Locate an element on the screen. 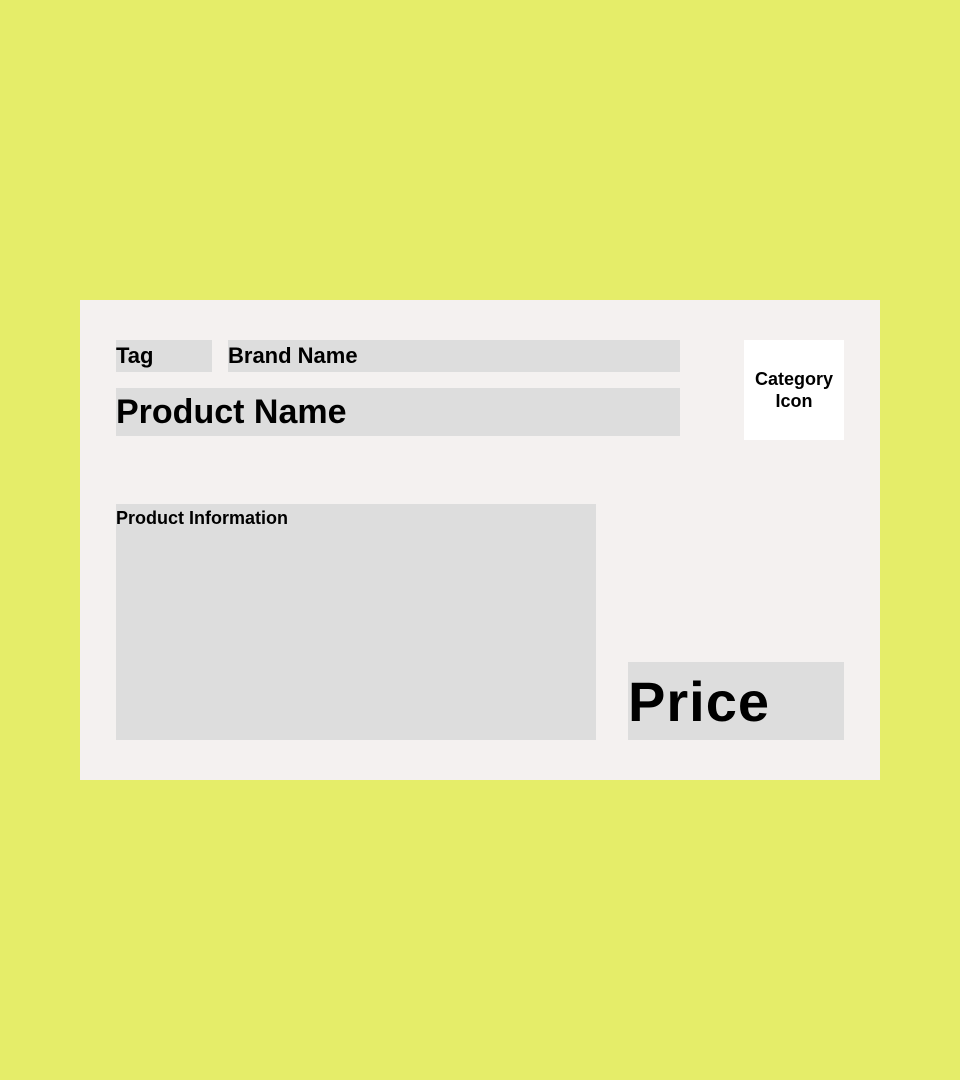  category-icon-label: Category Icon is located at coordinates (794, 390).